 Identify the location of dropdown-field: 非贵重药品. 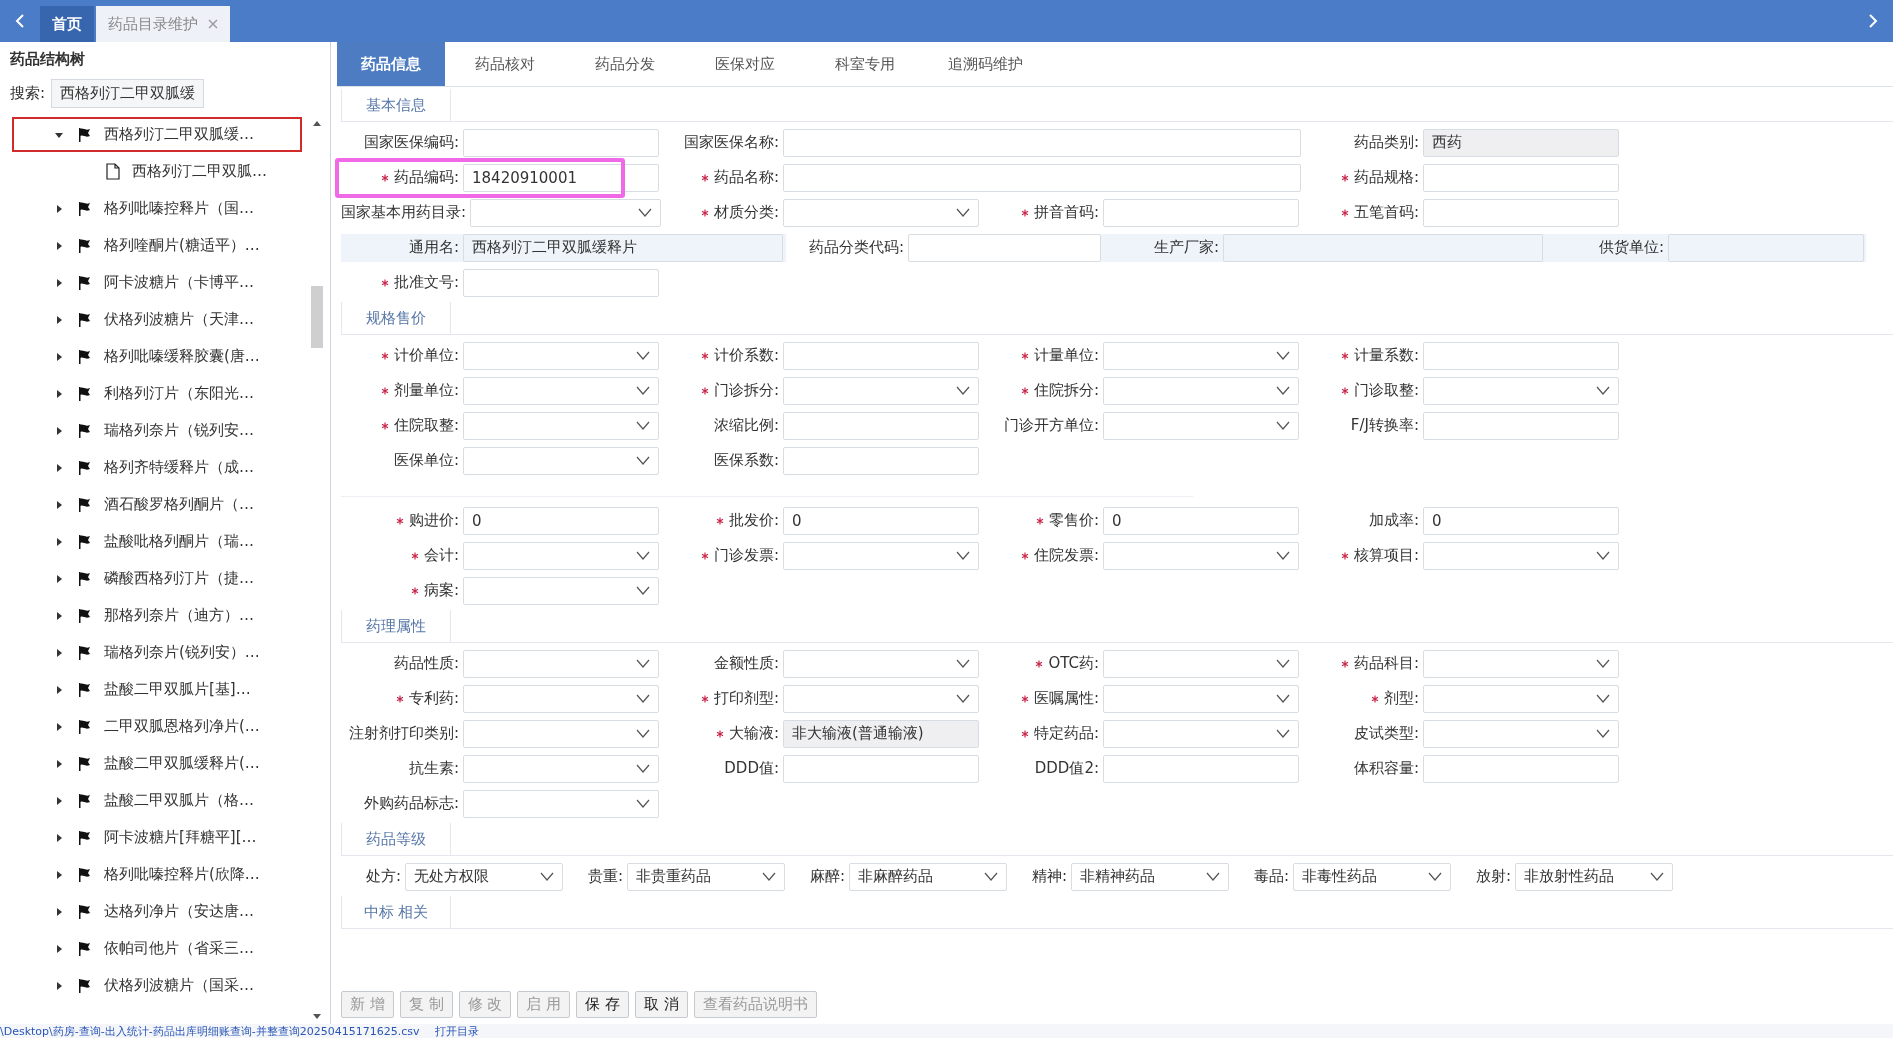
(706, 876).